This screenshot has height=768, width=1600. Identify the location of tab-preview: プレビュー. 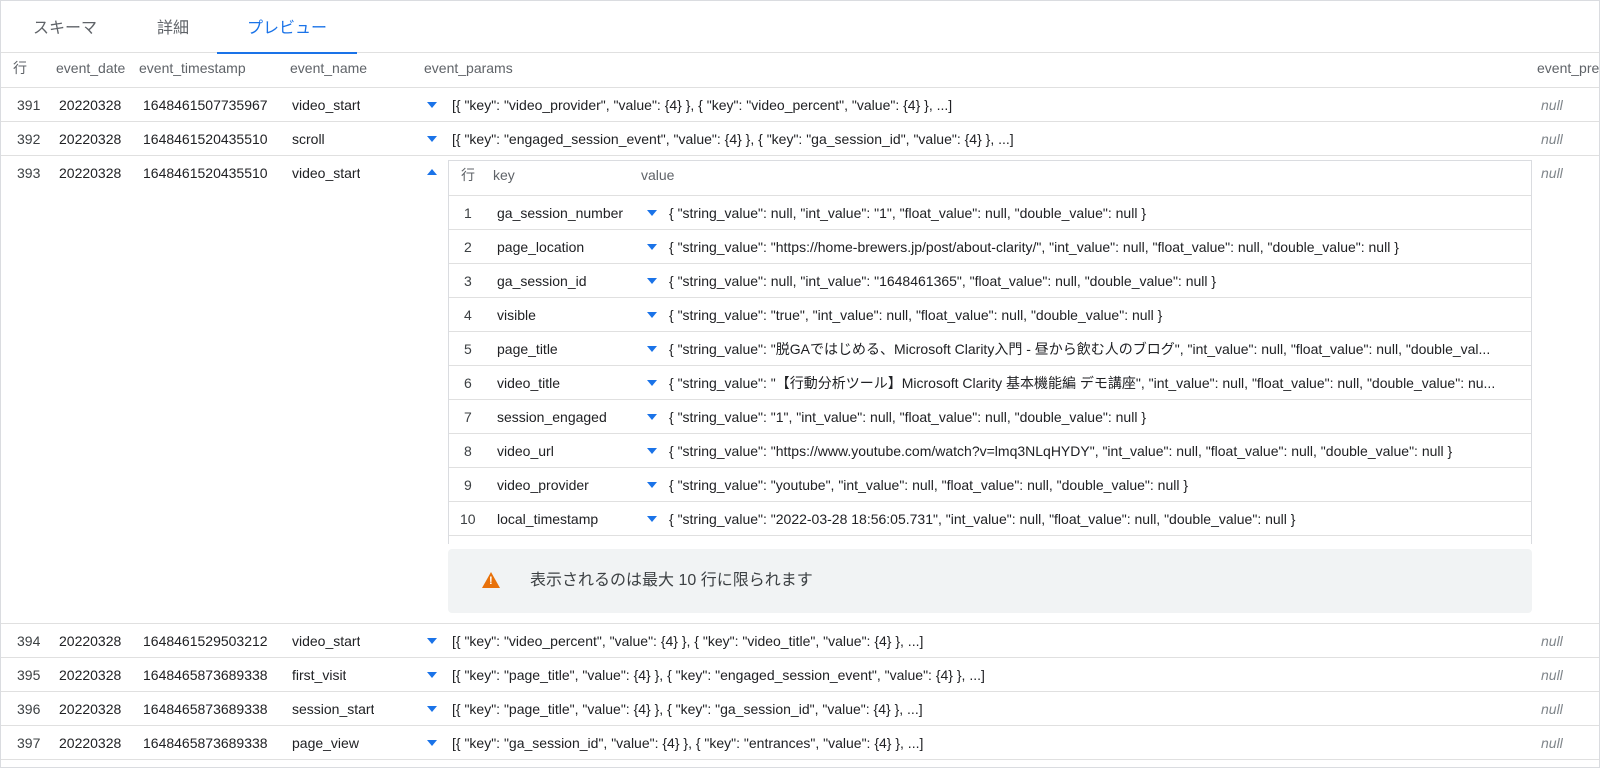
(287, 27).